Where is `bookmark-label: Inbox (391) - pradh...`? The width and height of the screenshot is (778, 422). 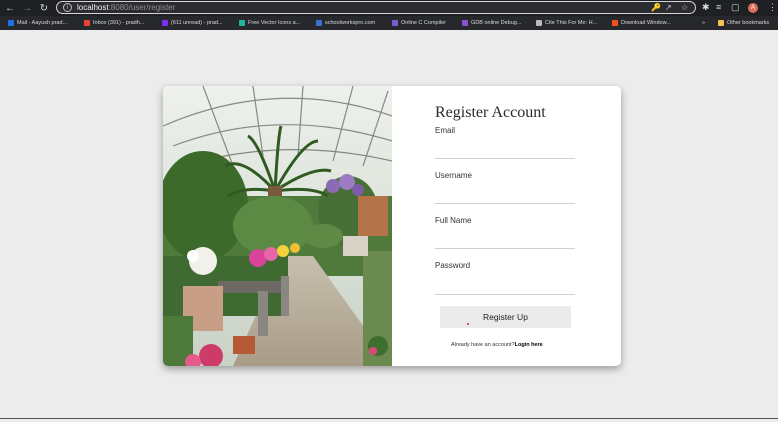
bookmark-label: Inbox (391) - pradh... is located at coordinates (119, 23).